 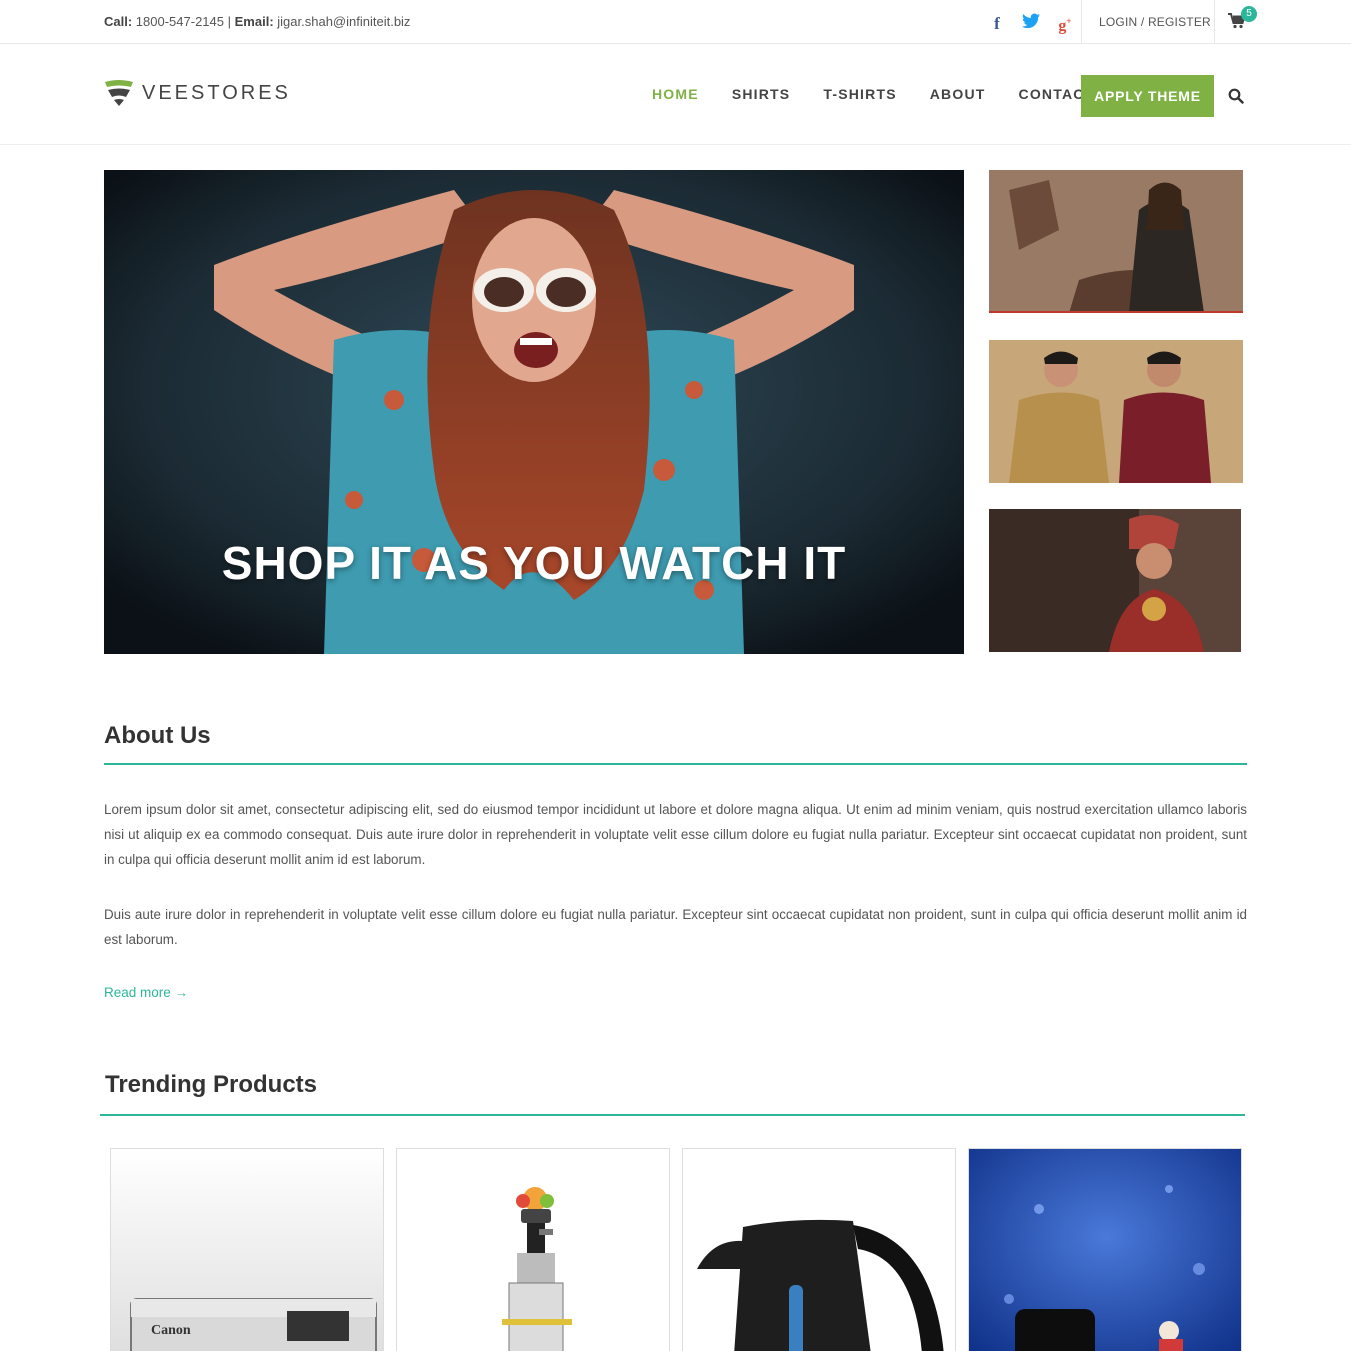 I want to click on mens-ethnic-image, so click(x=1116, y=411).